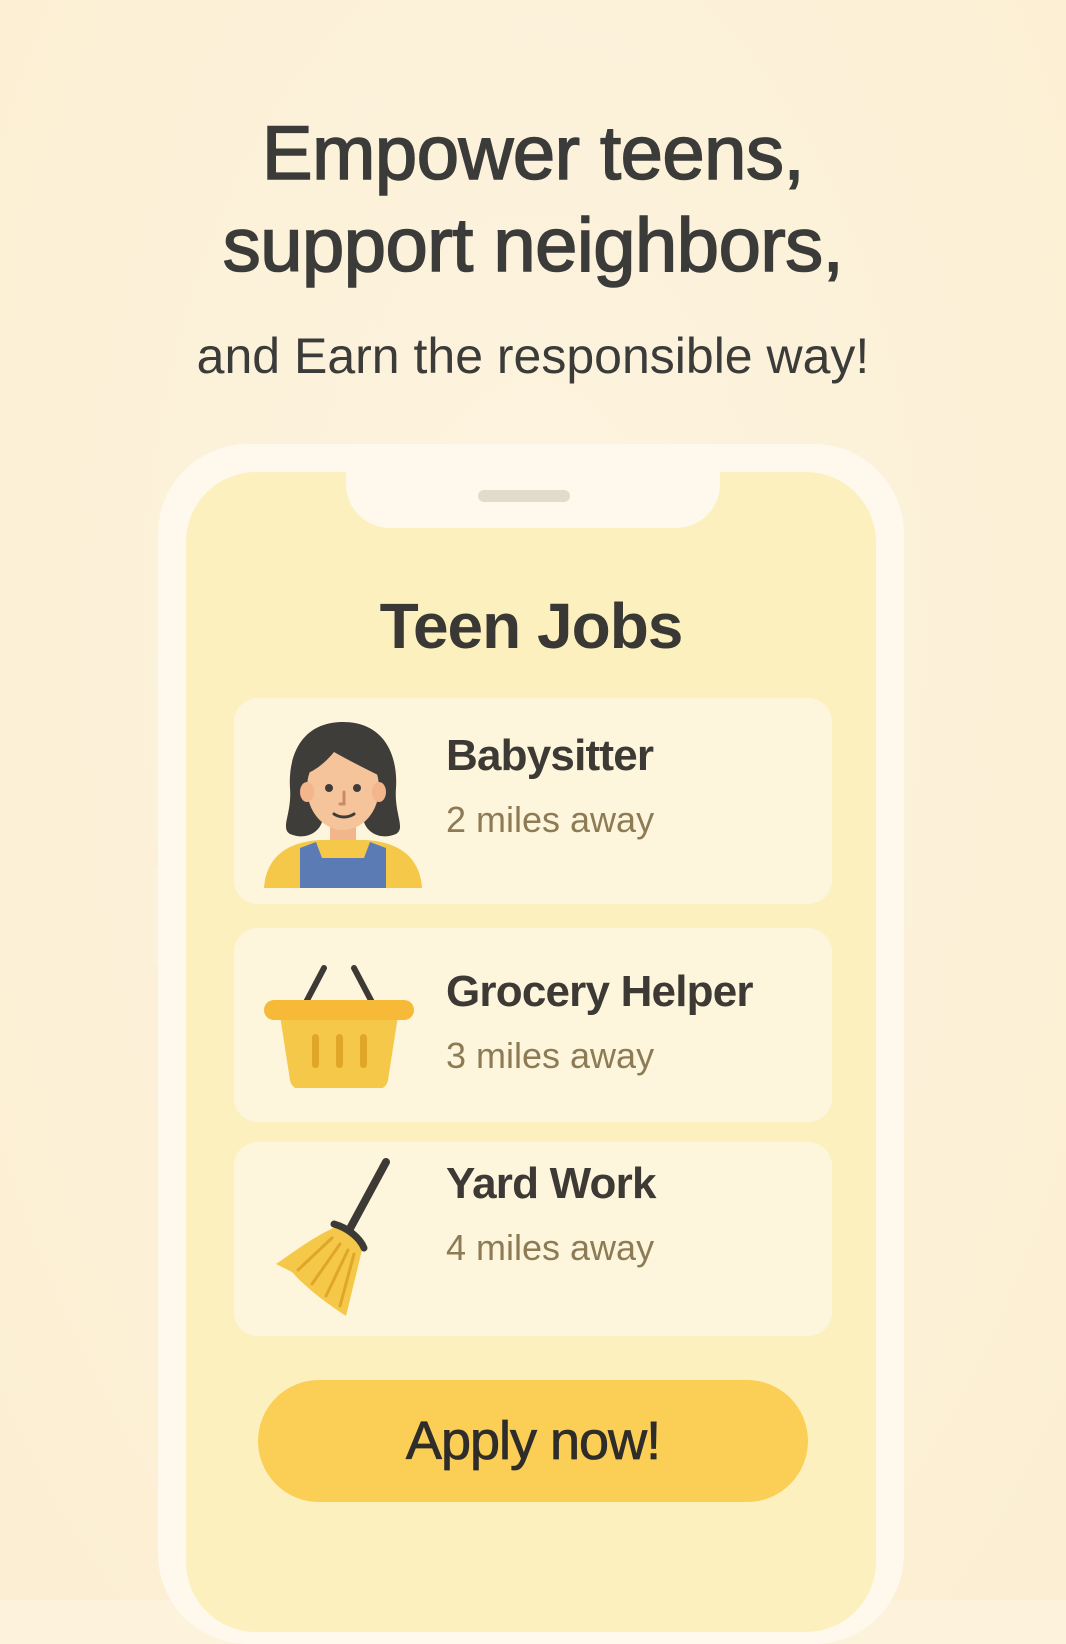 The width and height of the screenshot is (1066, 1644). I want to click on page-headline: Empower teens, support neighbors,, so click(533, 200).